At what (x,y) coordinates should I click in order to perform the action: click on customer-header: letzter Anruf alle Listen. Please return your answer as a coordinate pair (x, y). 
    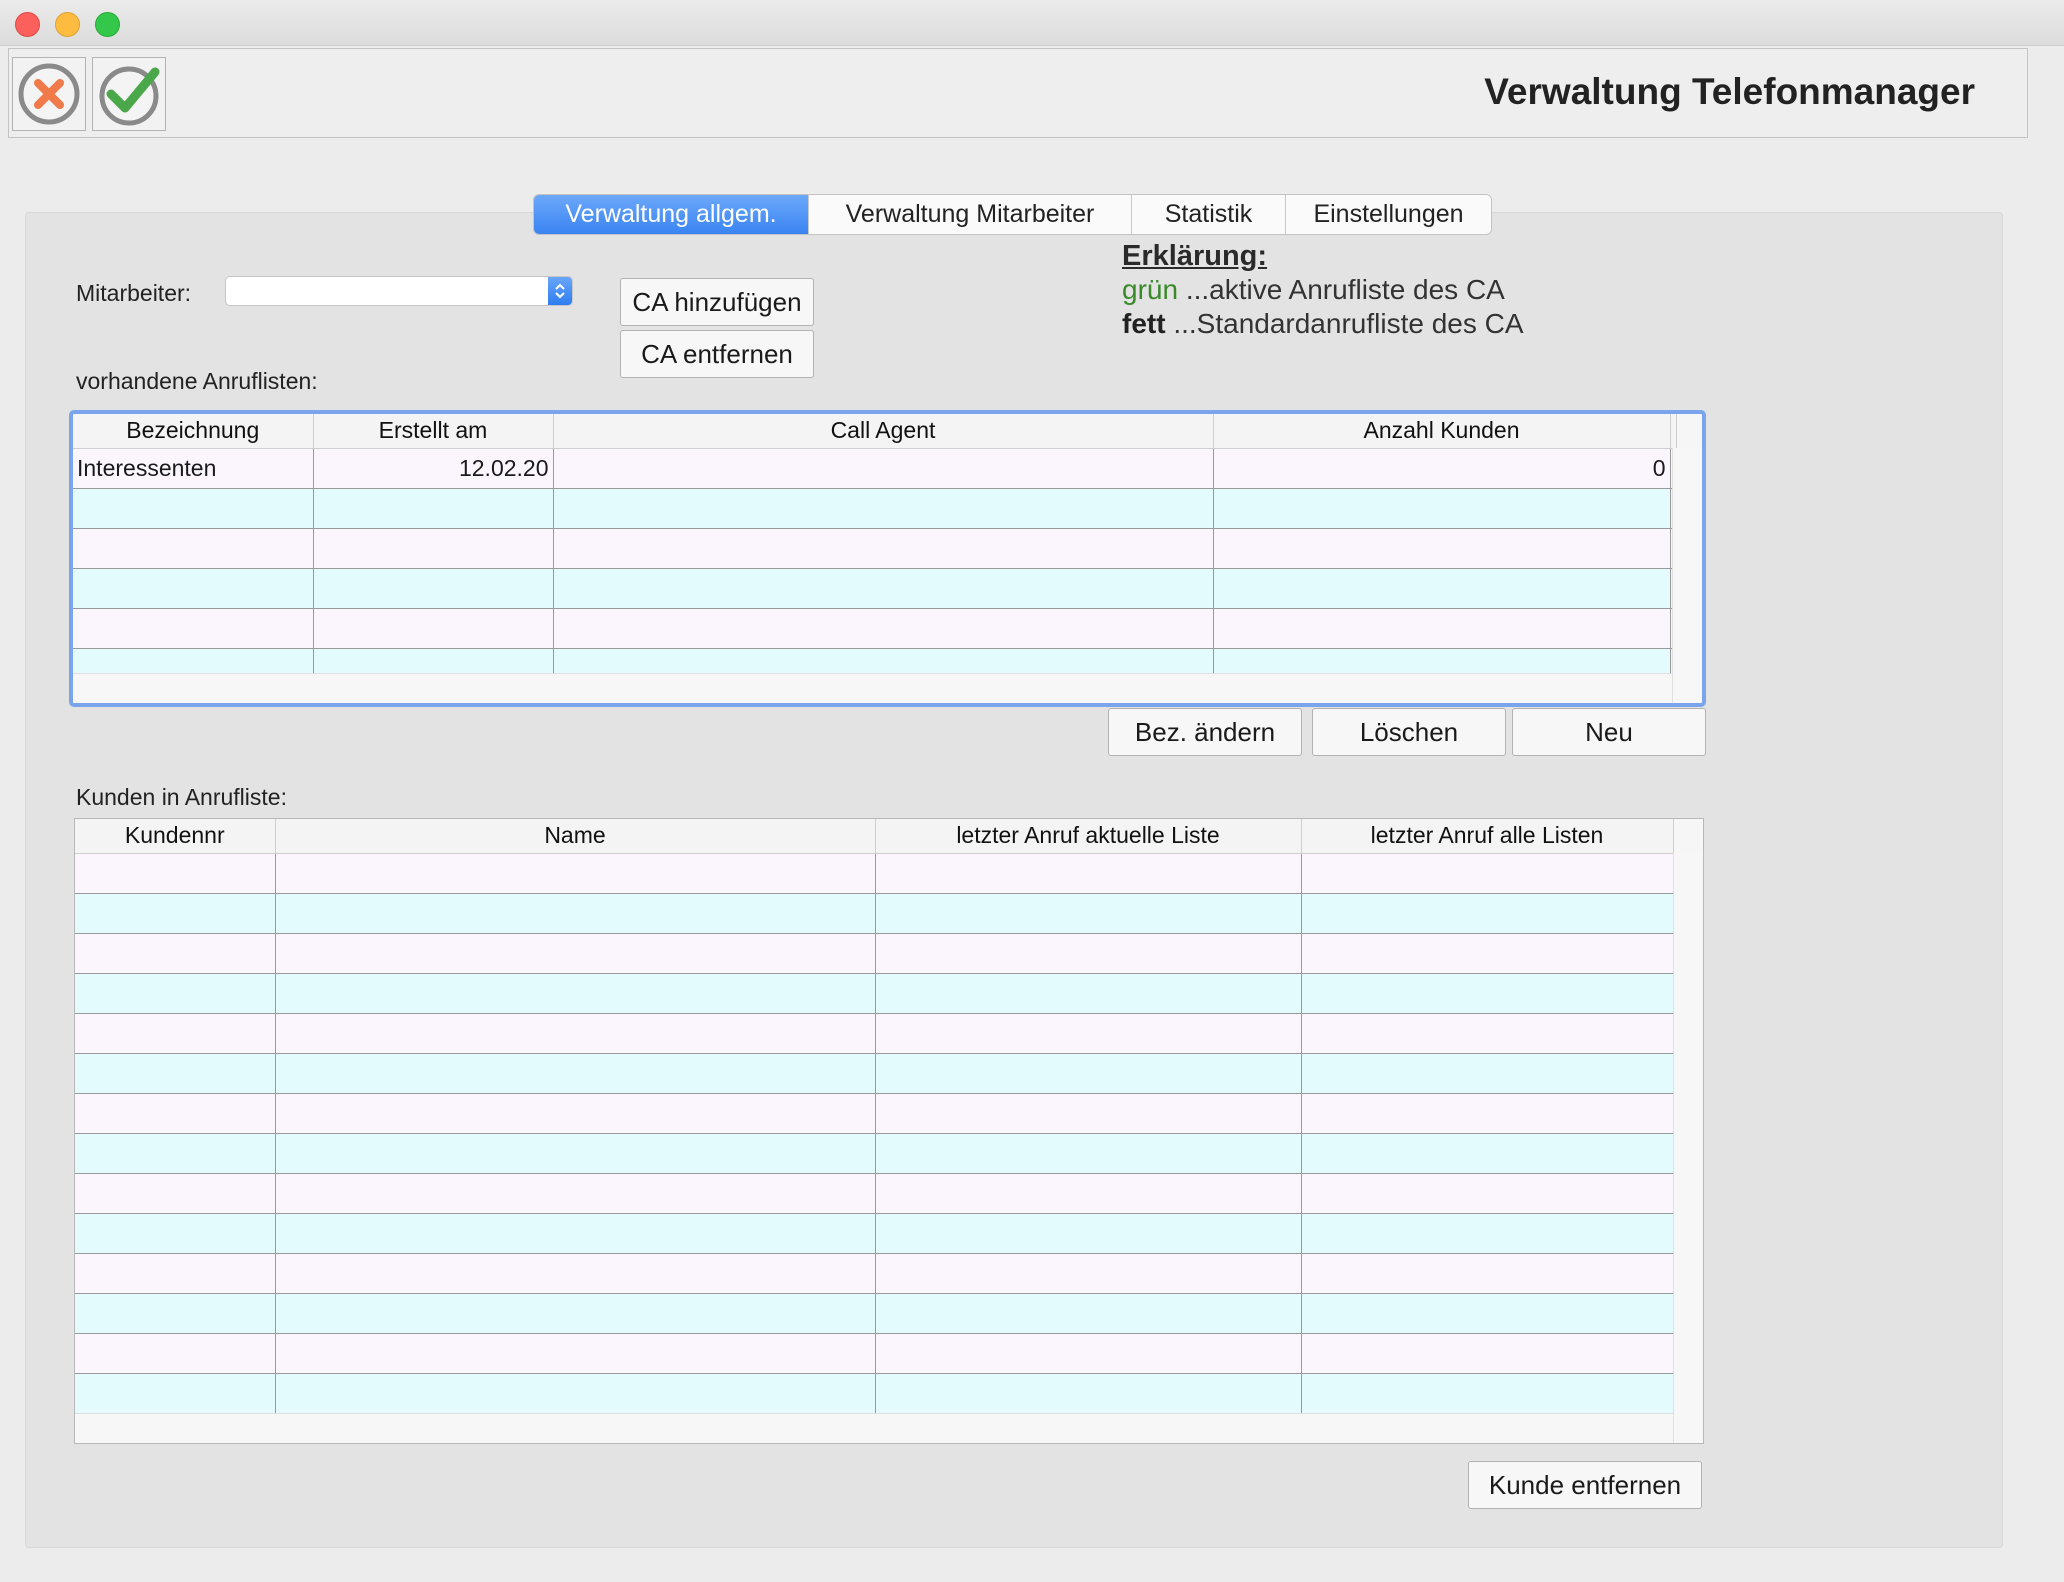
    Looking at the image, I should click on (1487, 836).